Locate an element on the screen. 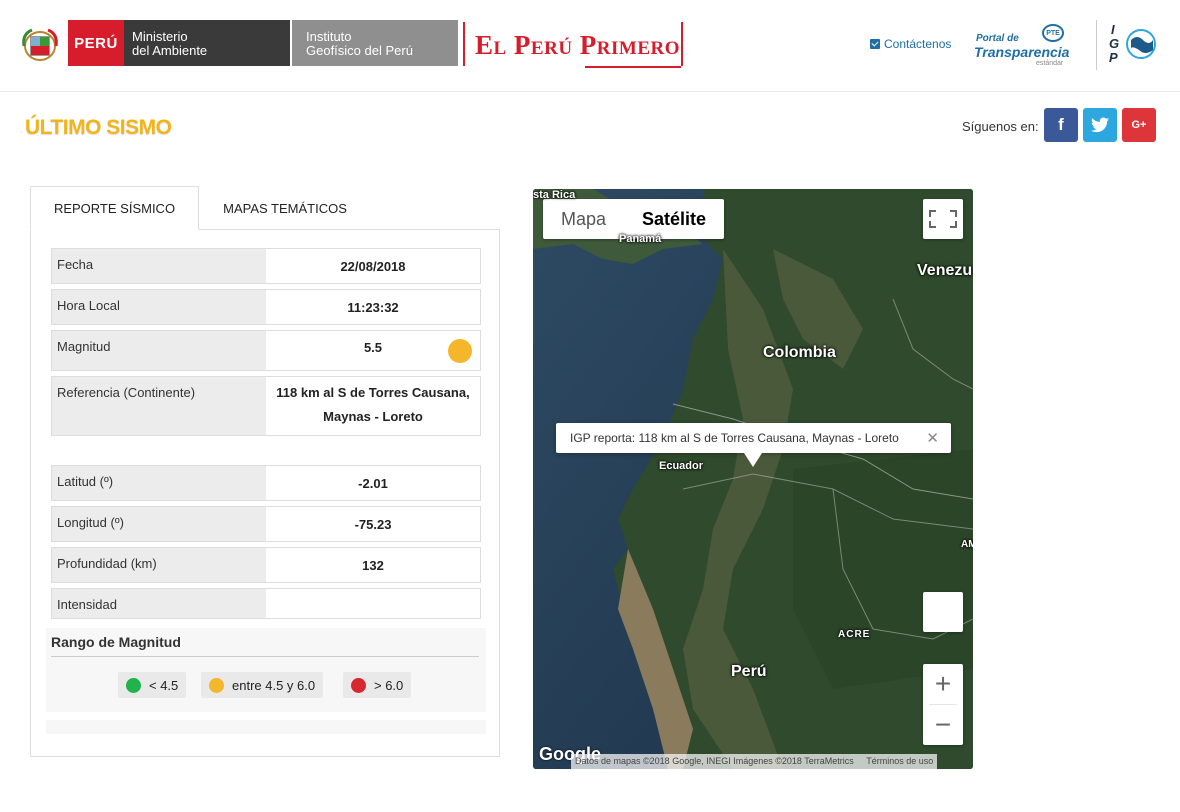  map-label-panama: Panamá is located at coordinates (640, 239).